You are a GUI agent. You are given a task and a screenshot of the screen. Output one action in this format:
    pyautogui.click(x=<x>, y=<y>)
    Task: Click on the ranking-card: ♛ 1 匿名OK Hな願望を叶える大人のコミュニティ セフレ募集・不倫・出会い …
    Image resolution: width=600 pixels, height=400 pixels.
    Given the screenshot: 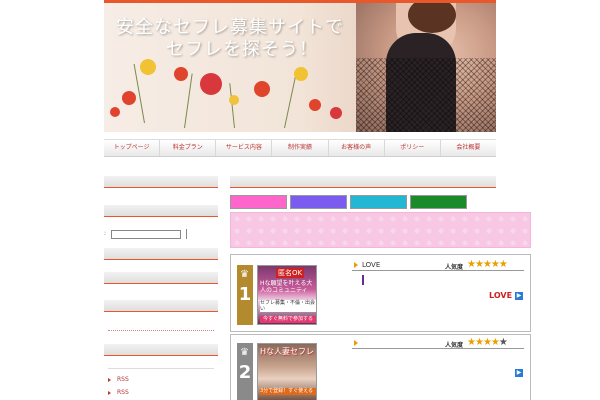 What is the action you would take?
    pyautogui.click(x=380, y=293)
    